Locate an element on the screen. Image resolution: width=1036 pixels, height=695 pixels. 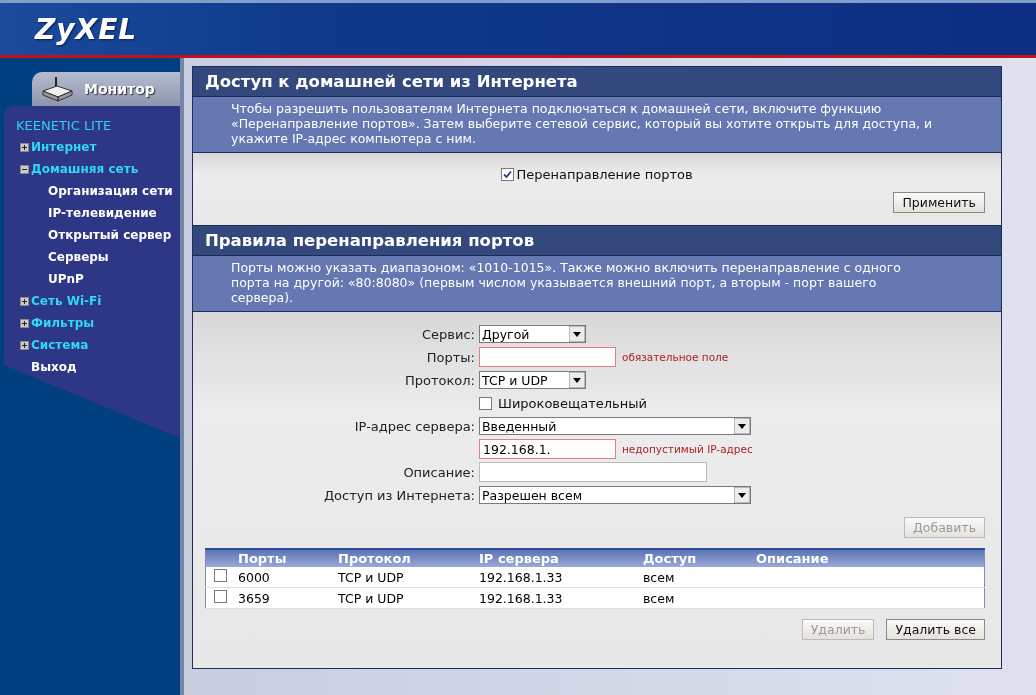
dropdown: TCP и UDP is located at coordinates (532, 380).